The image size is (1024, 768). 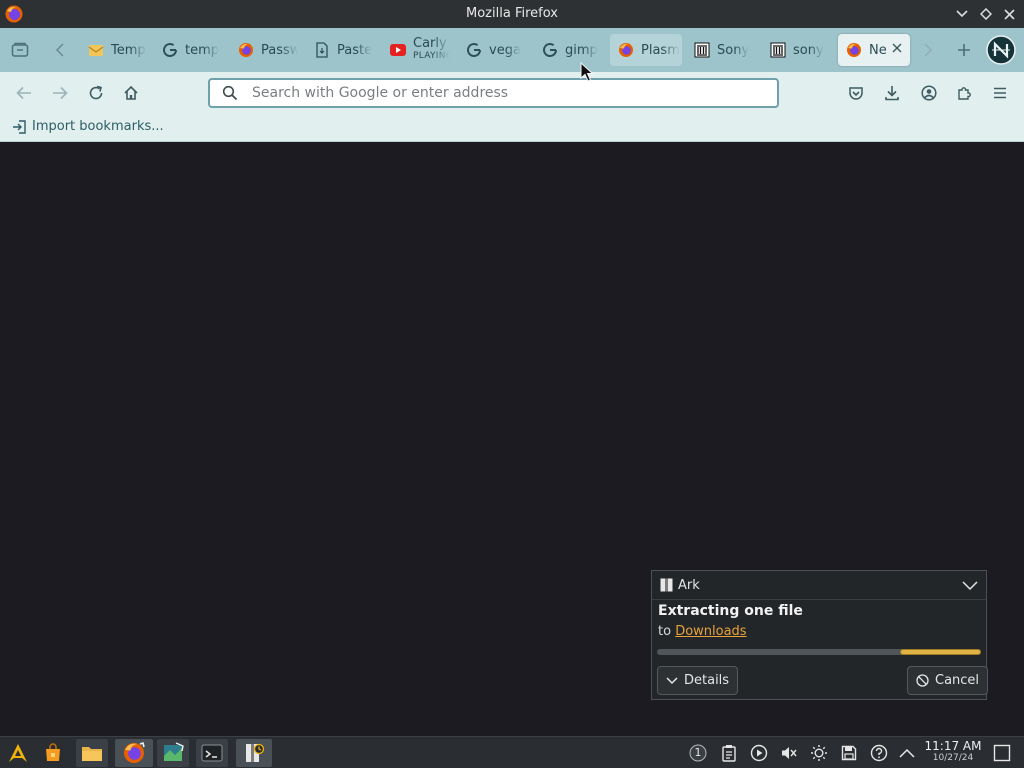 I want to click on details-label: Details, so click(x=707, y=680).